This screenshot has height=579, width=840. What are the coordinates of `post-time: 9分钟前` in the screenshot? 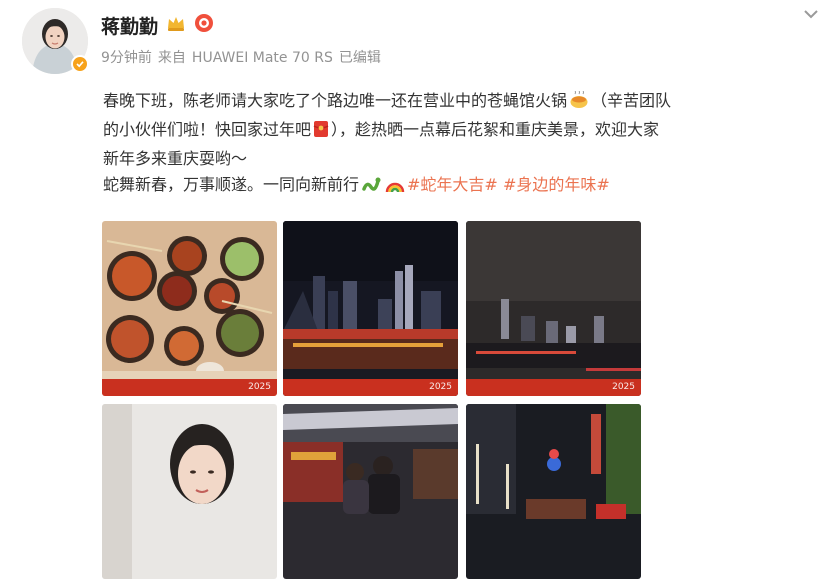 It's located at (126, 58).